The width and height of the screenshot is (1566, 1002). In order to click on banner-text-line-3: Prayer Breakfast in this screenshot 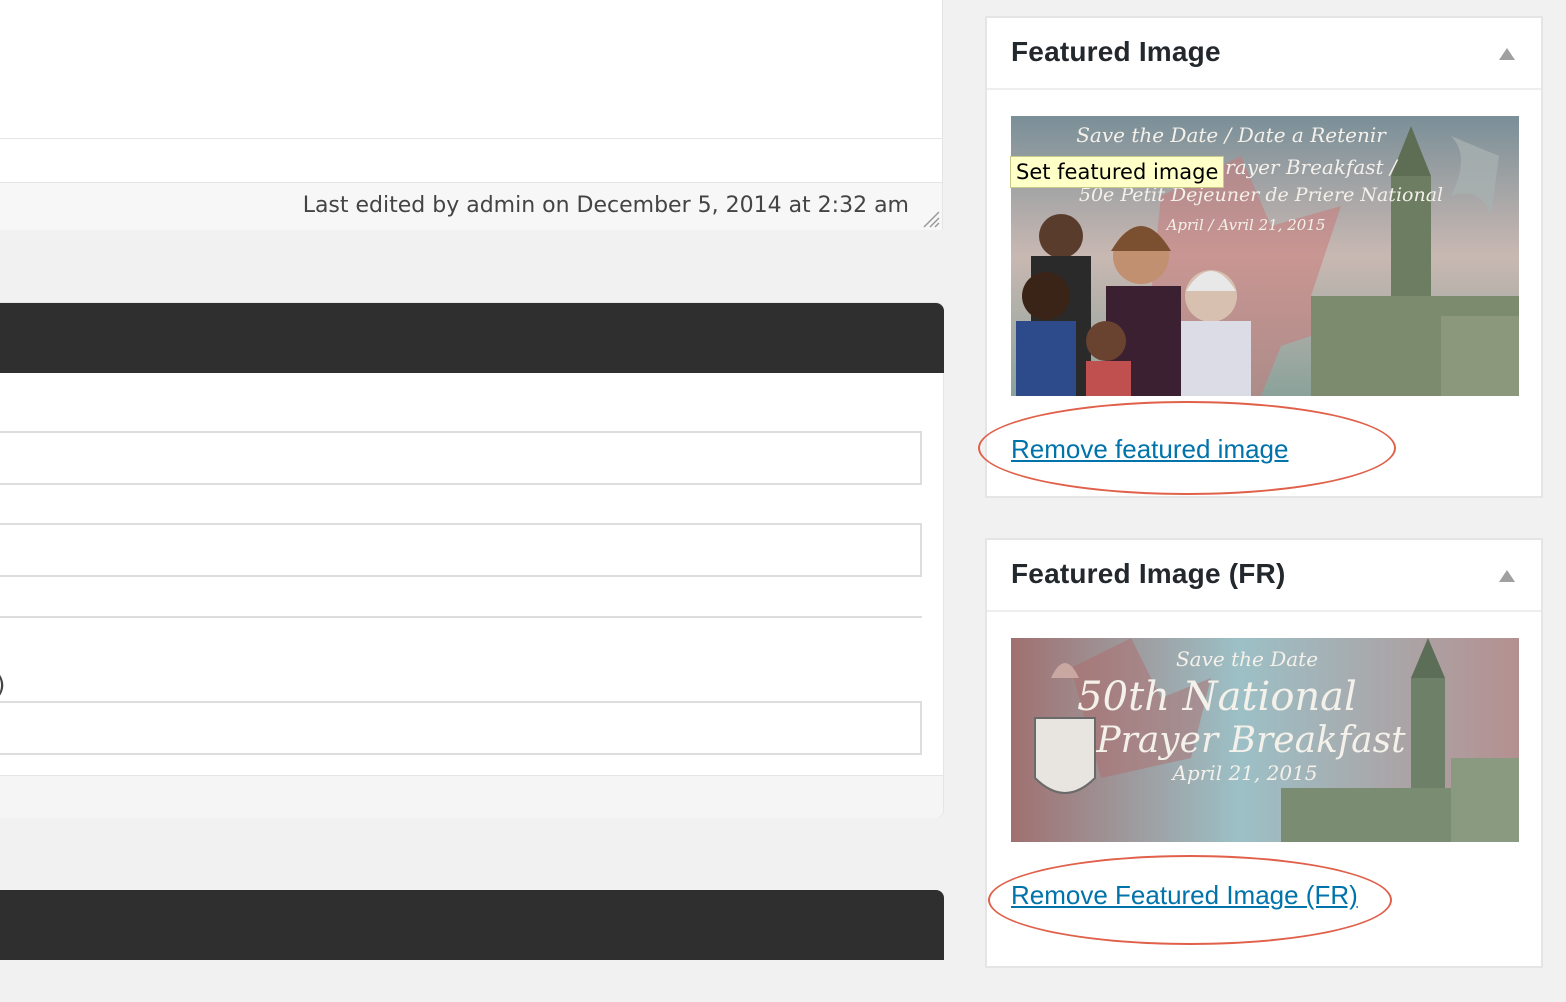, I will do `click(1250, 740)`.